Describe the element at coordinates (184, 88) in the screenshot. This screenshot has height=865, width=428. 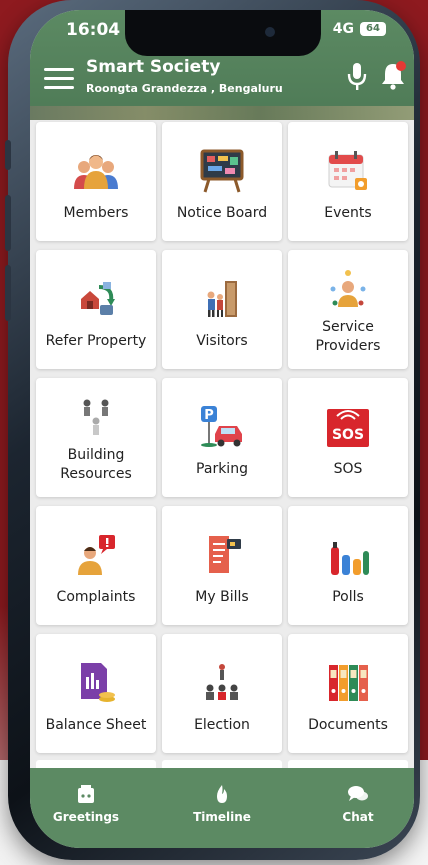
I see `society-location: Roongta Grandezza , Bengaluru` at that location.